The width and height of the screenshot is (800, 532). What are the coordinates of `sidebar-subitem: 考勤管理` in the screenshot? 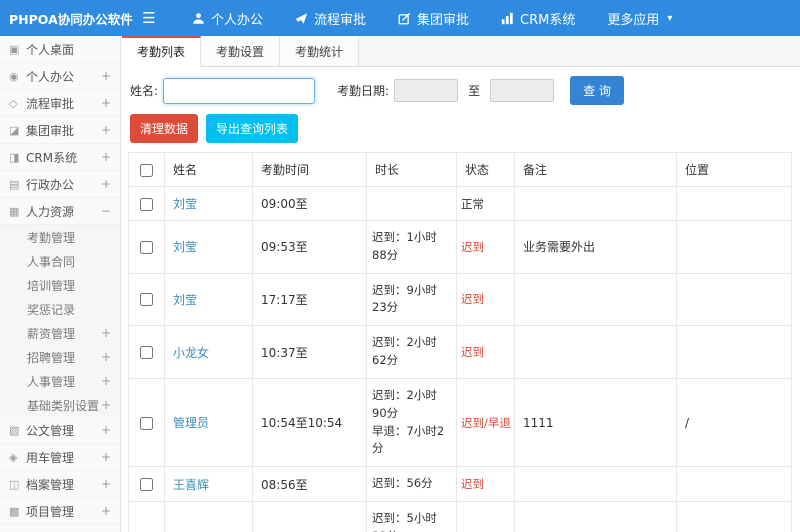 It's located at (60, 237).